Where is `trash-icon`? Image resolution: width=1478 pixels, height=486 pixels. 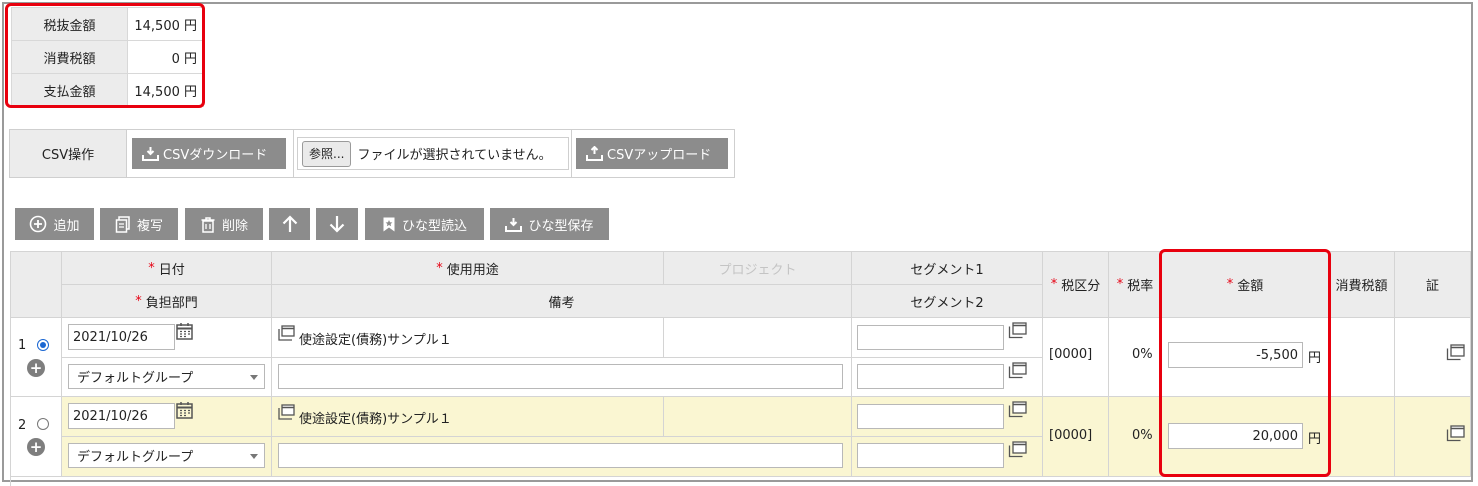
trash-icon is located at coordinates (208, 224).